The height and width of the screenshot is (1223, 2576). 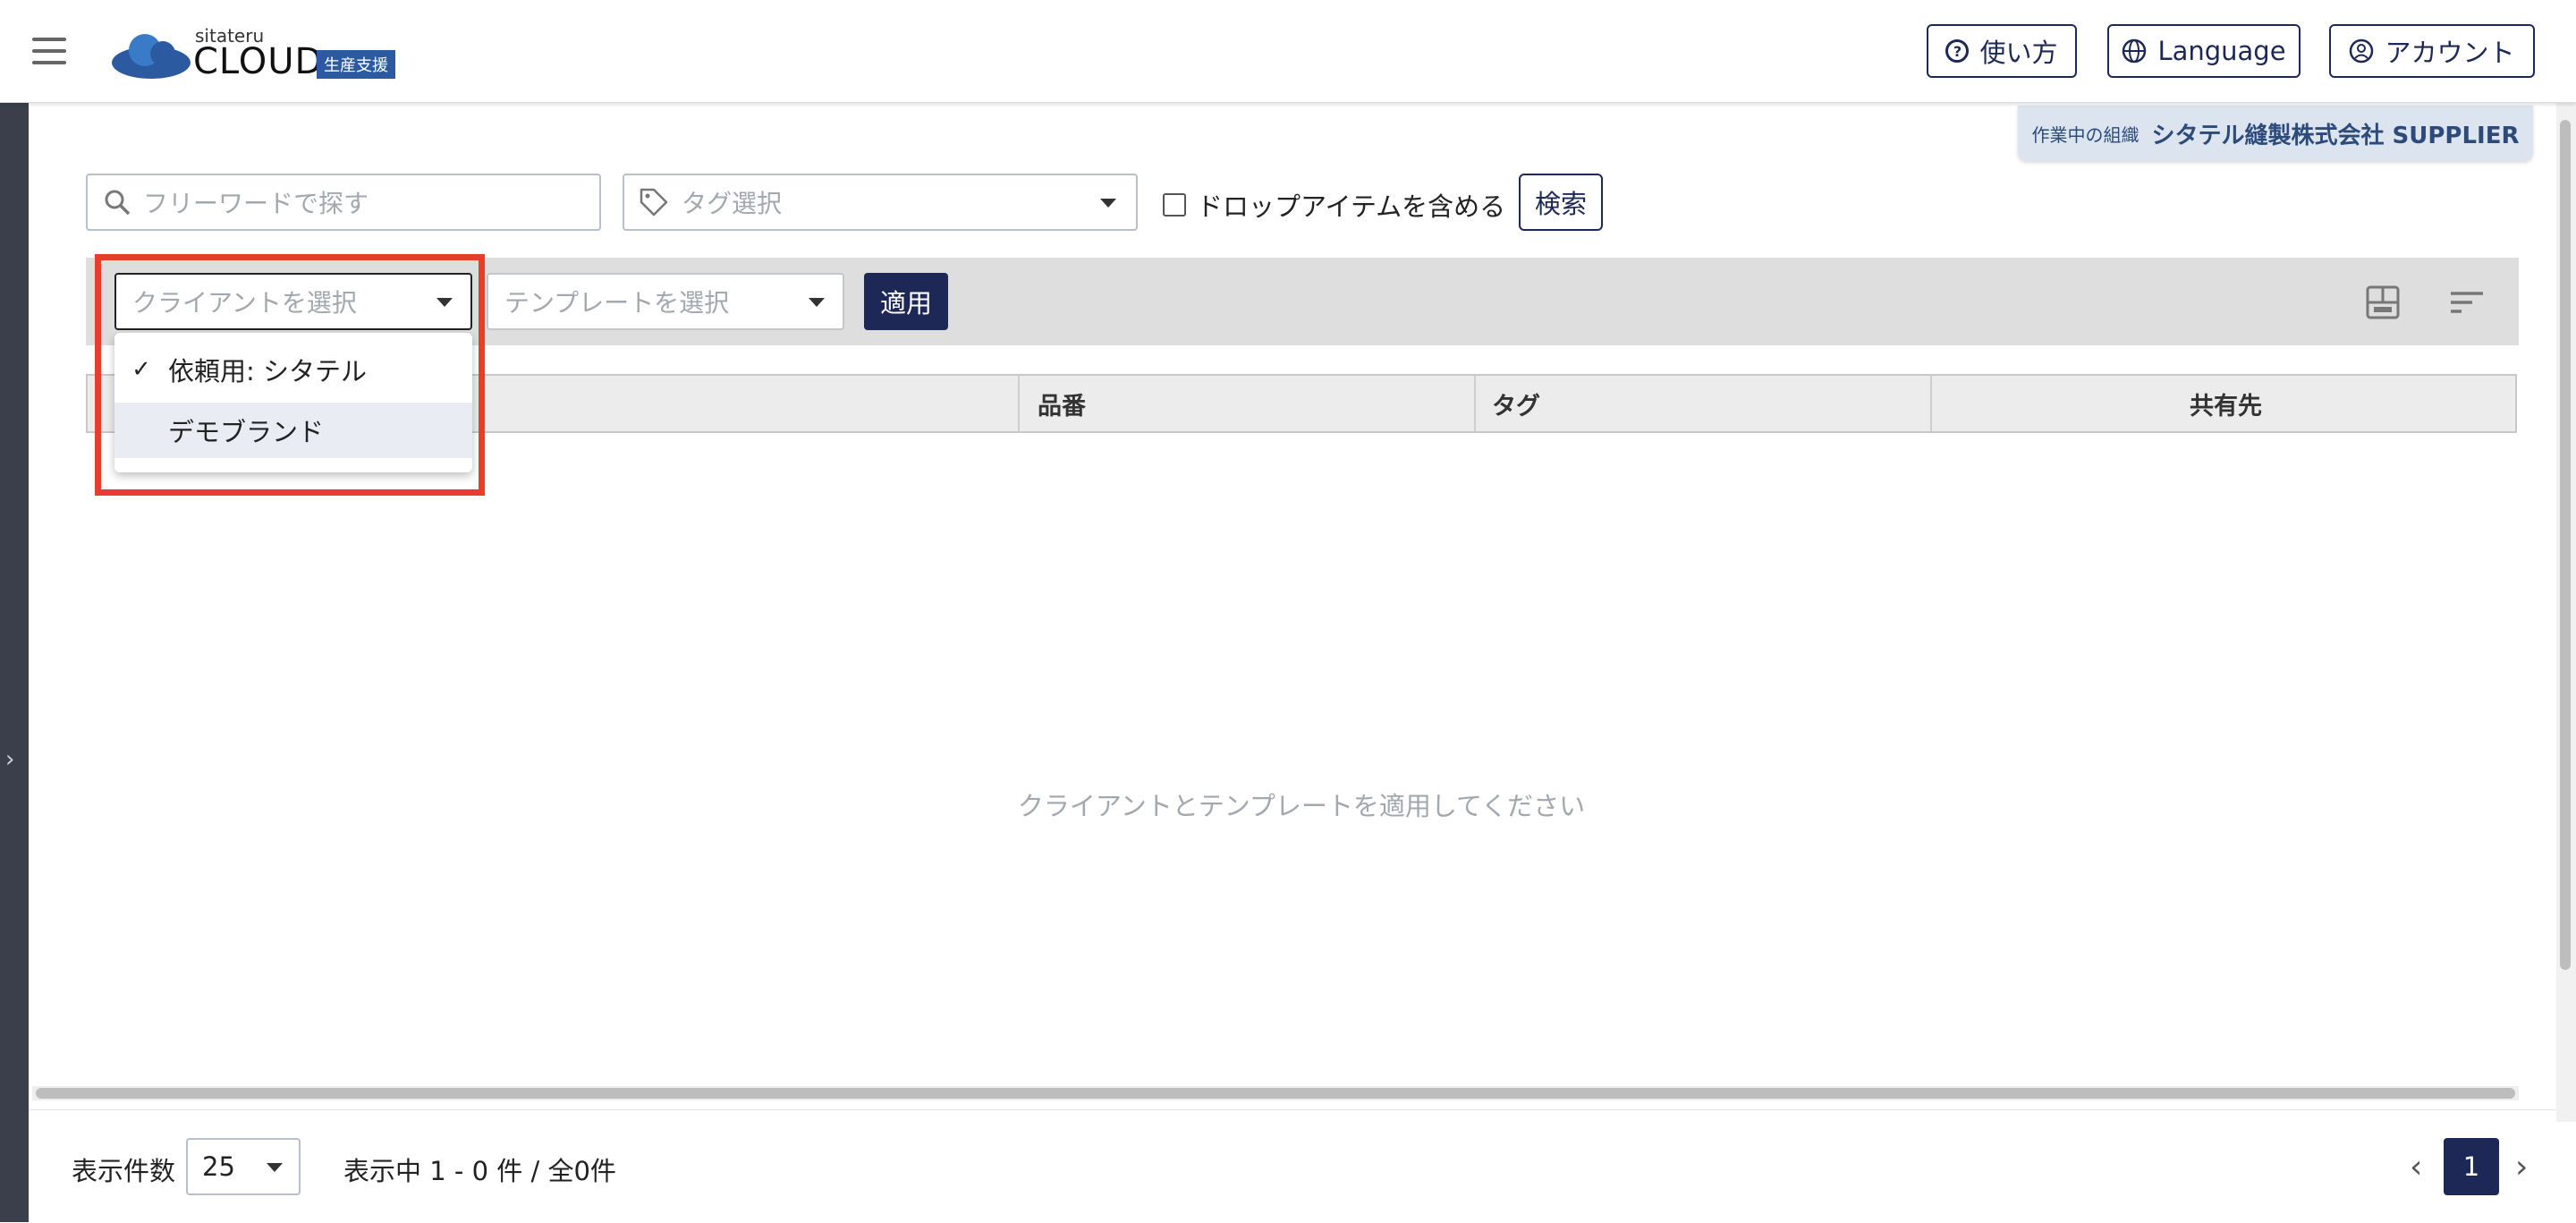 What do you see at coordinates (1561, 202) in the screenshot?
I see `search-button: 検索` at bounding box center [1561, 202].